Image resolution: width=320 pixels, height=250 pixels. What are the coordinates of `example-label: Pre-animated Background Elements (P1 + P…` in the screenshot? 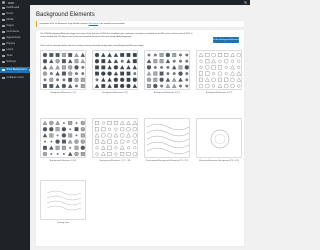 It's located at (167, 161).